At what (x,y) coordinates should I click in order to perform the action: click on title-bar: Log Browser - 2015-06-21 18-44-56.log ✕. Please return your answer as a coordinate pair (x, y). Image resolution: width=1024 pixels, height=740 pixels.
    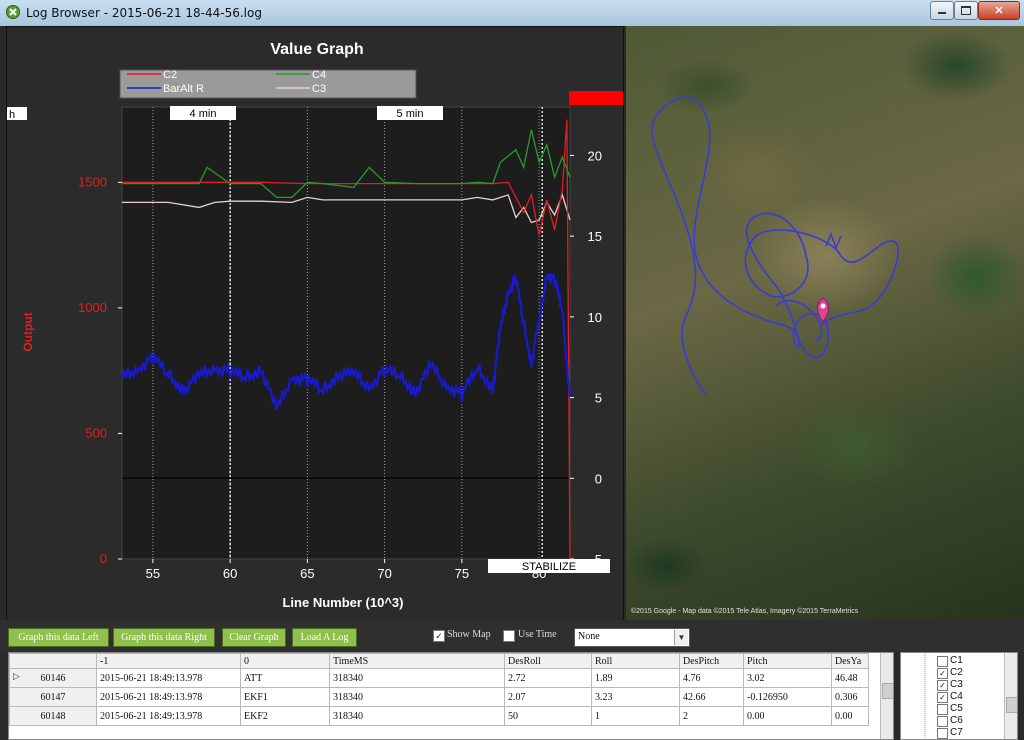
    Looking at the image, I should click on (512, 13).